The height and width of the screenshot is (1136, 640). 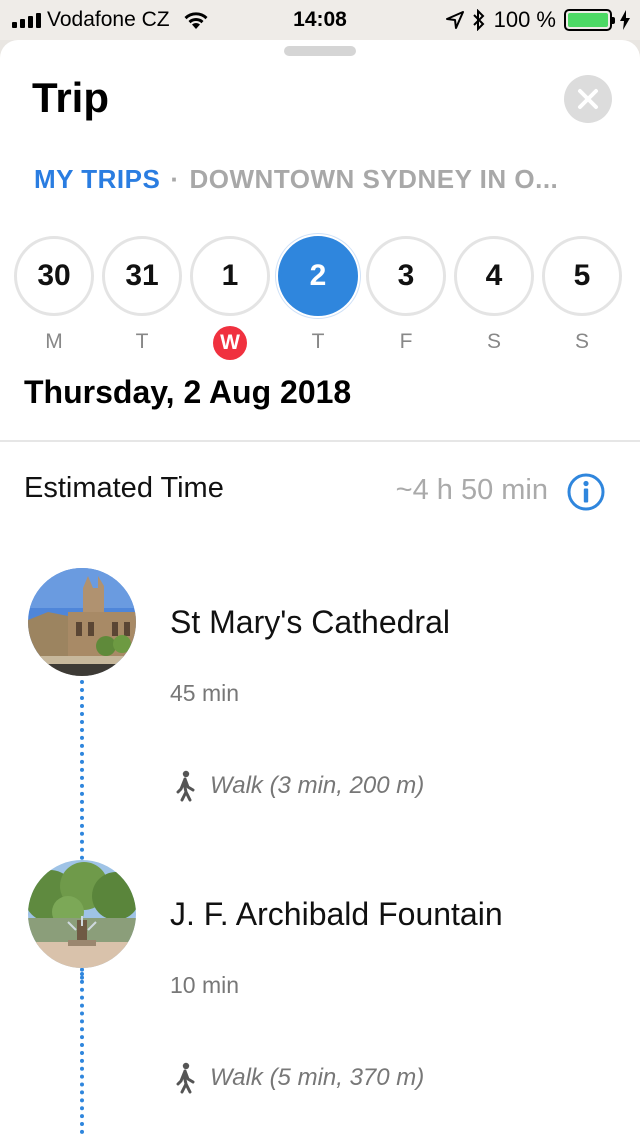 I want to click on day-item: 5 S, so click(x=582, y=298).